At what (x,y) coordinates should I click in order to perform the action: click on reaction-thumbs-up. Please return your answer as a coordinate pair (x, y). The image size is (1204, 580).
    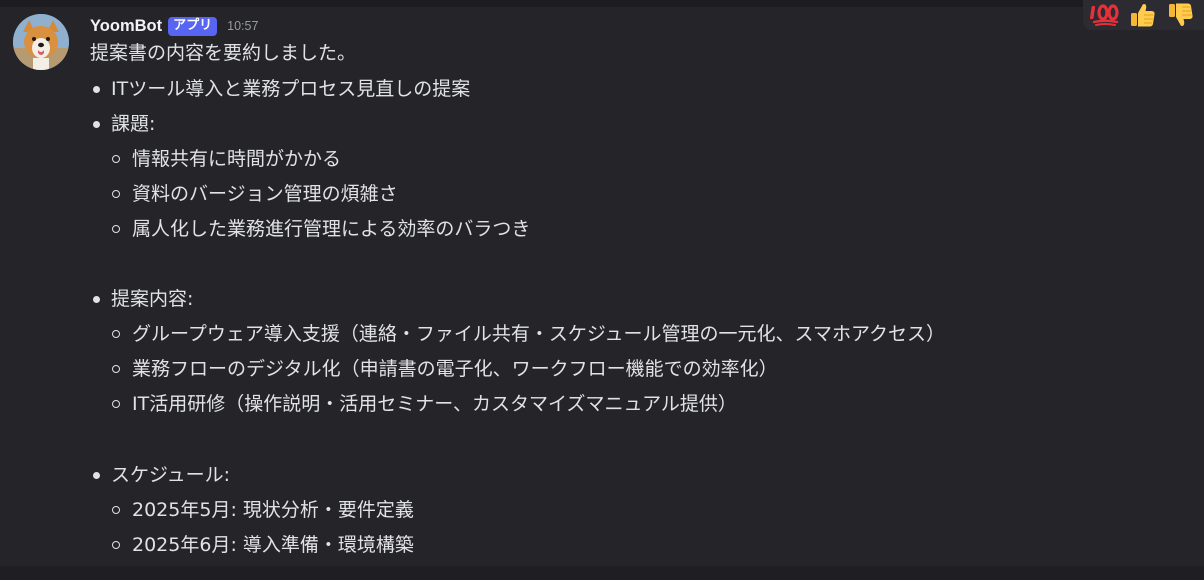
    Looking at the image, I should click on (1143, 15).